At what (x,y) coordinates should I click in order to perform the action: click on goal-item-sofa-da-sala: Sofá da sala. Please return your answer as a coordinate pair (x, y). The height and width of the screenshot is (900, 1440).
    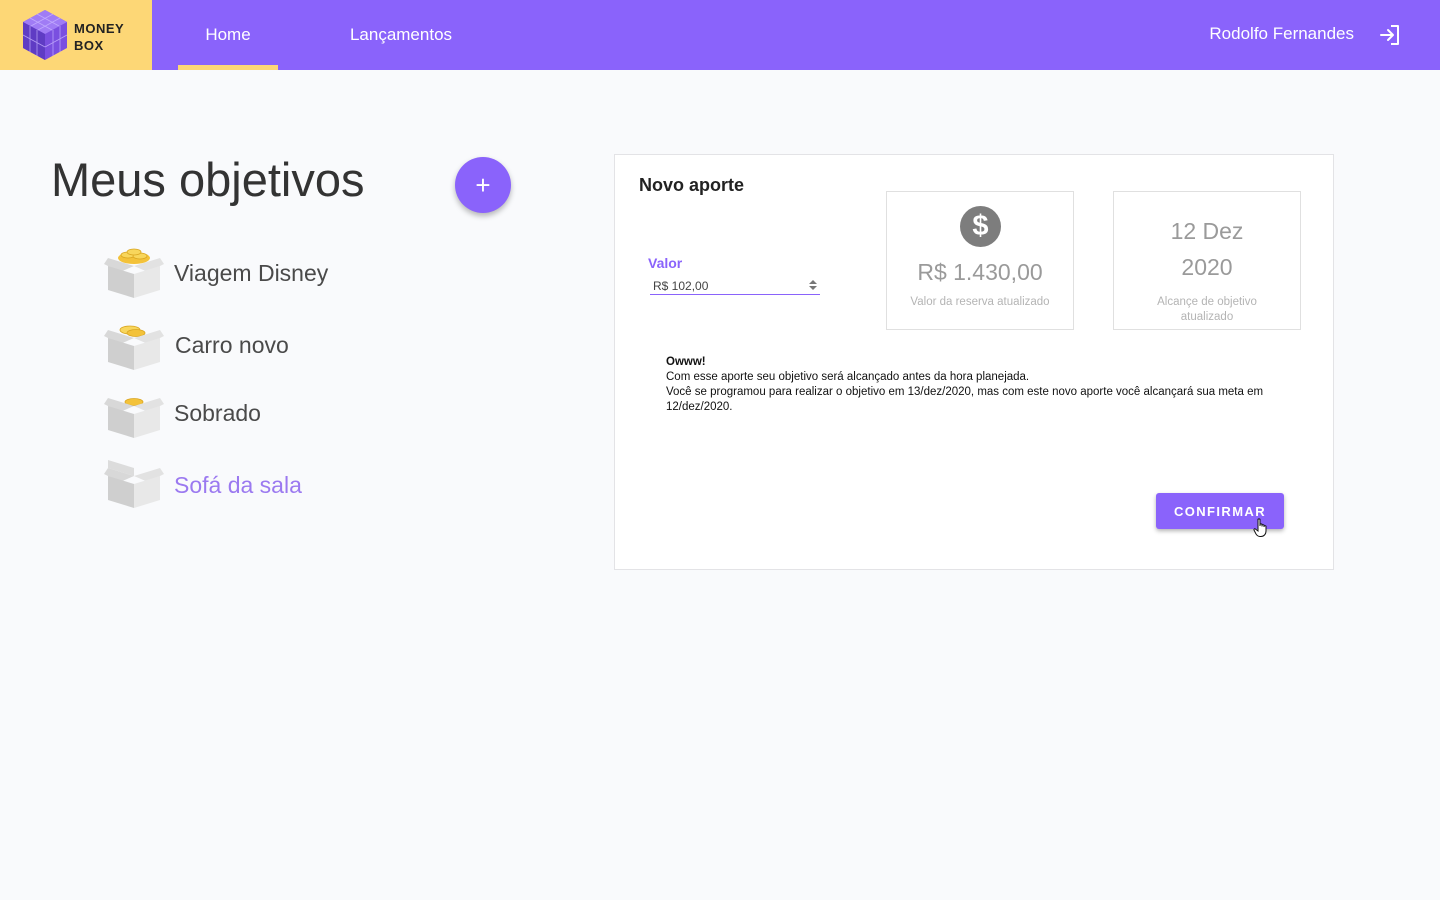
    Looking at the image, I should click on (284, 484).